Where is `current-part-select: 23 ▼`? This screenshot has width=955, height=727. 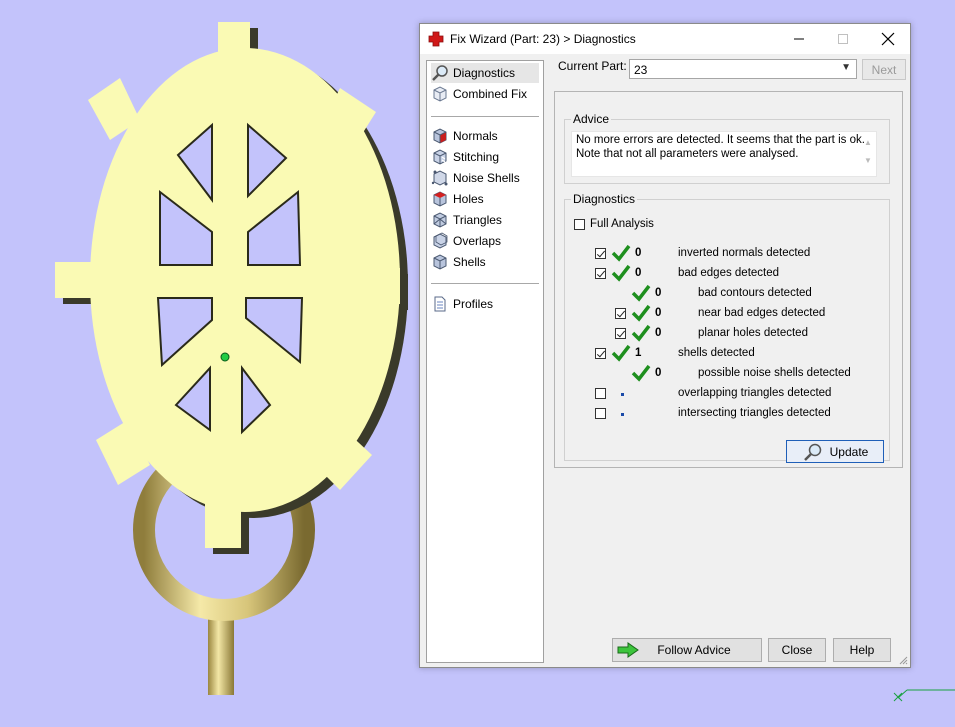
current-part-select: 23 ▼ is located at coordinates (743, 69).